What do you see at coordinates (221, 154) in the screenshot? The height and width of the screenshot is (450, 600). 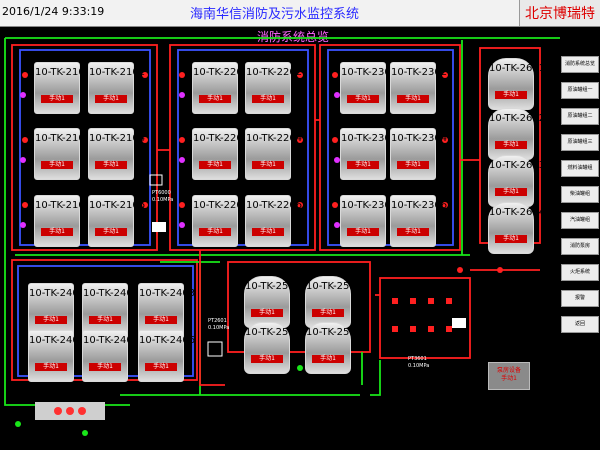 I see `tank: 10-TK-2203 手动1` at bounding box center [221, 154].